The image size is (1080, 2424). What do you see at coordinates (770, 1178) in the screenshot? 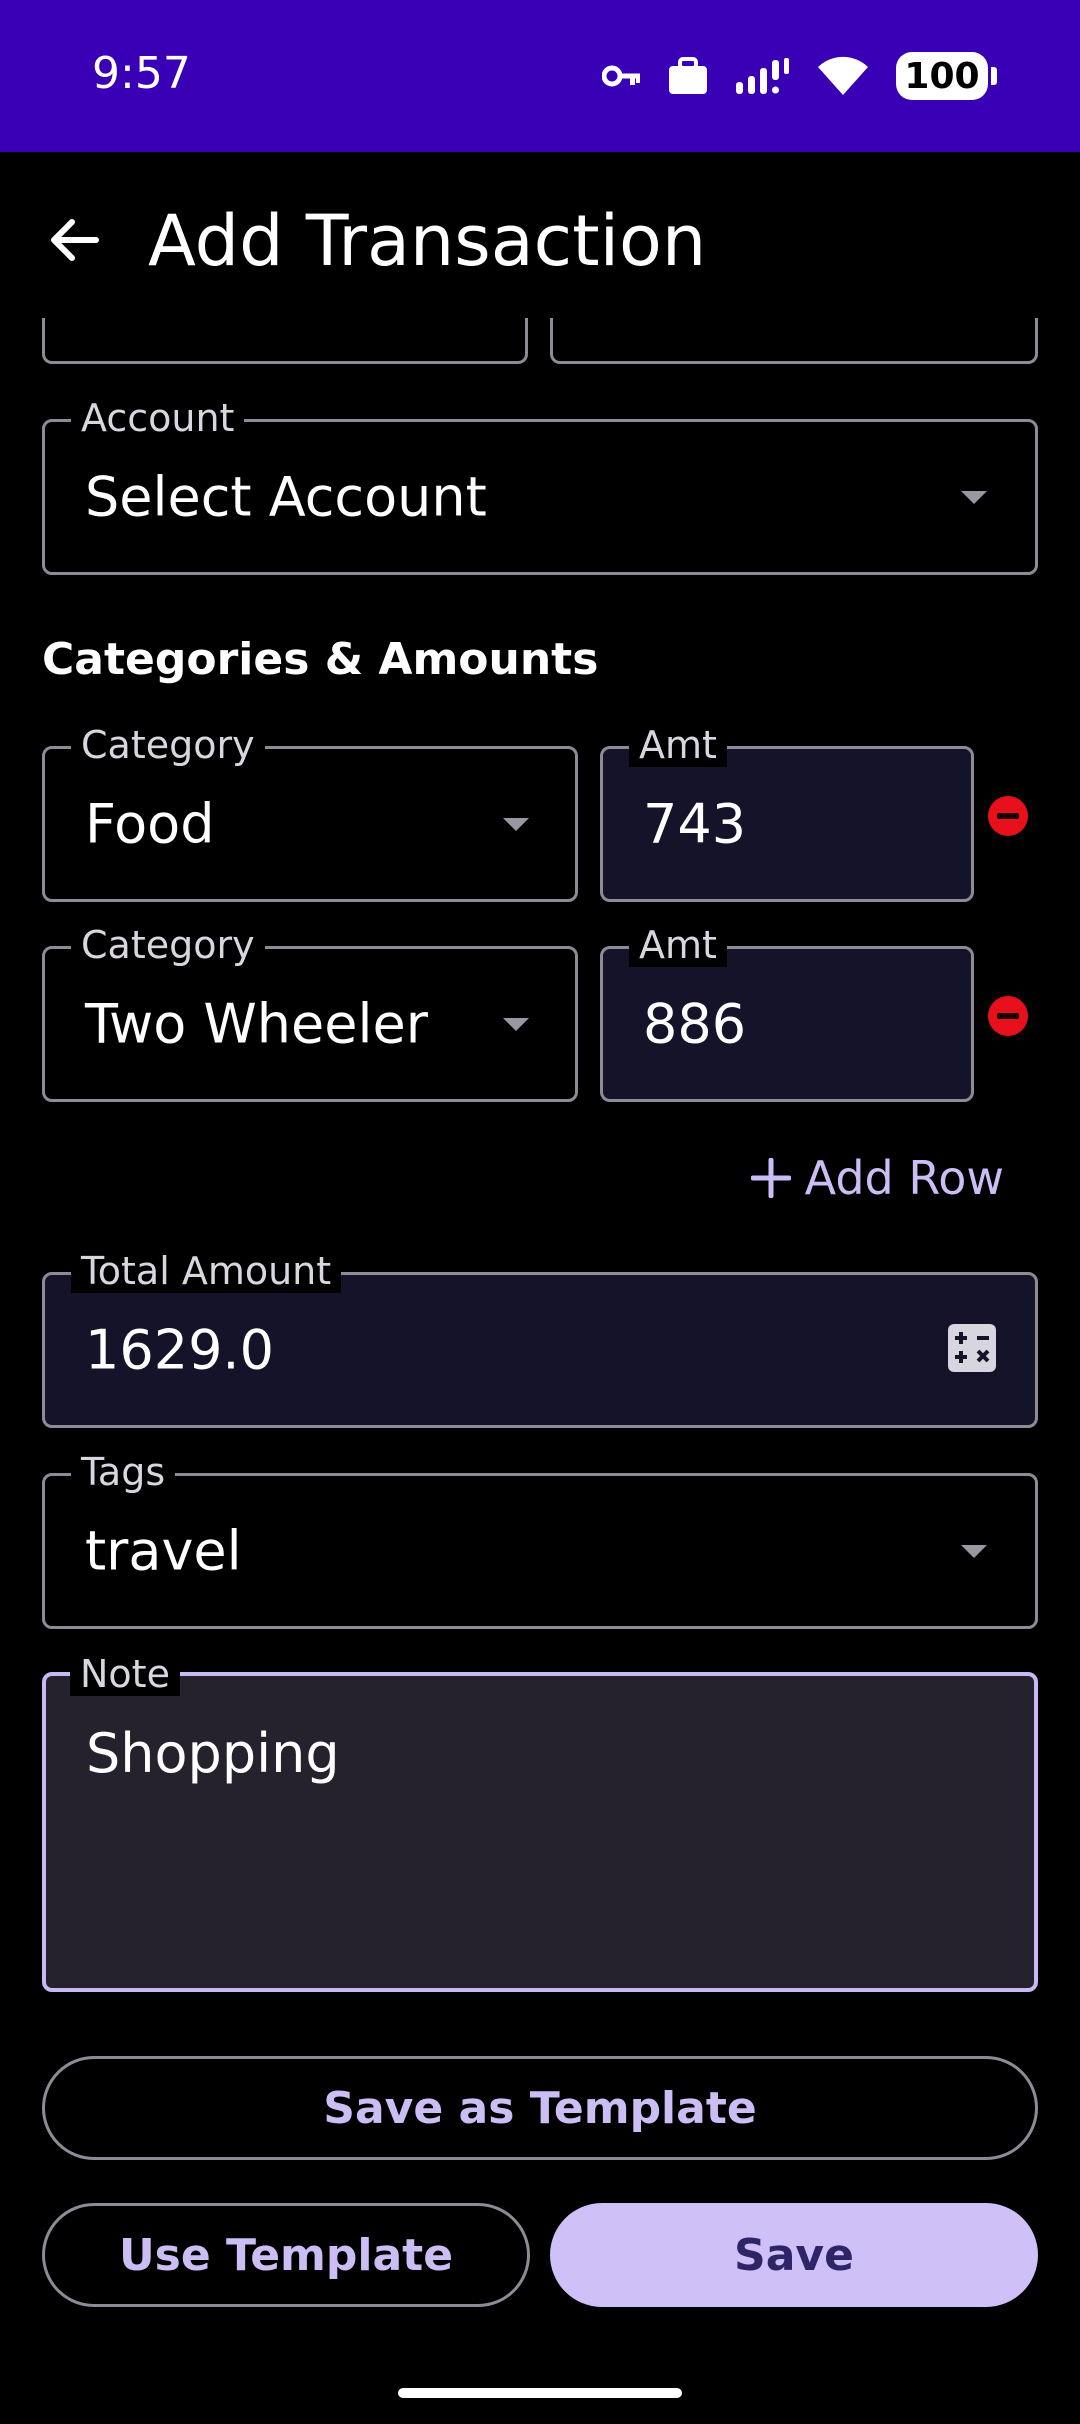
I see `plus-icon` at bounding box center [770, 1178].